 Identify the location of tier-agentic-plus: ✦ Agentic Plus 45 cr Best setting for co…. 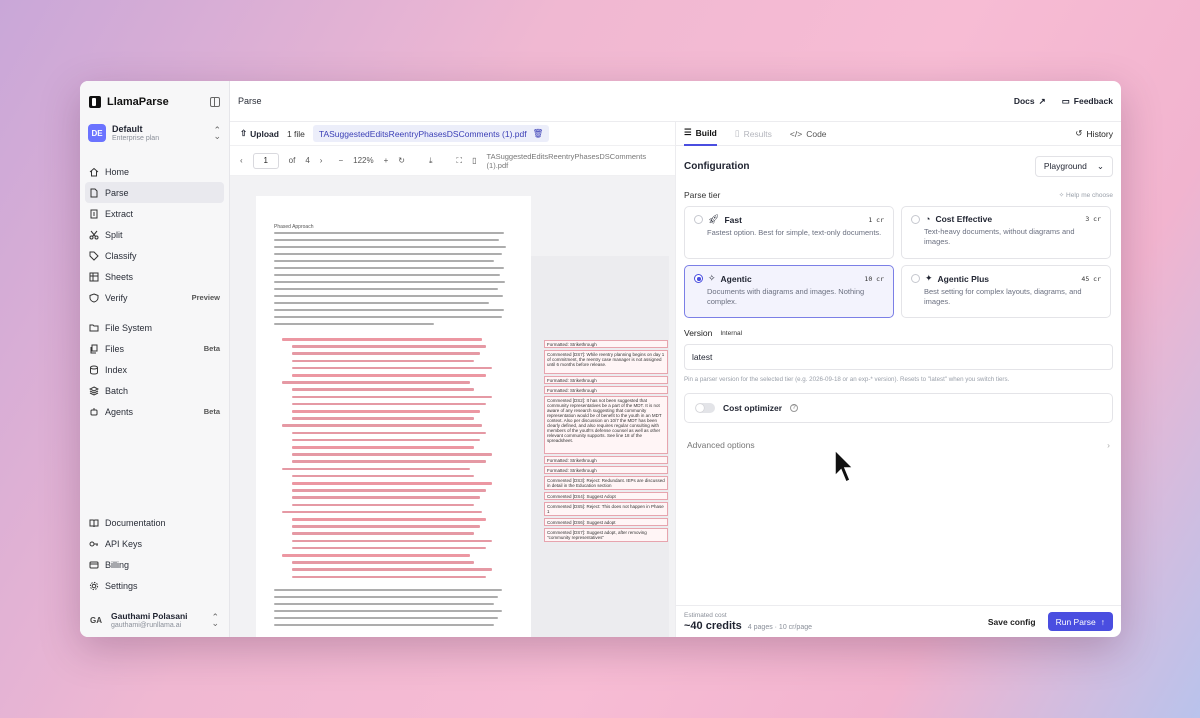
(1006, 291).